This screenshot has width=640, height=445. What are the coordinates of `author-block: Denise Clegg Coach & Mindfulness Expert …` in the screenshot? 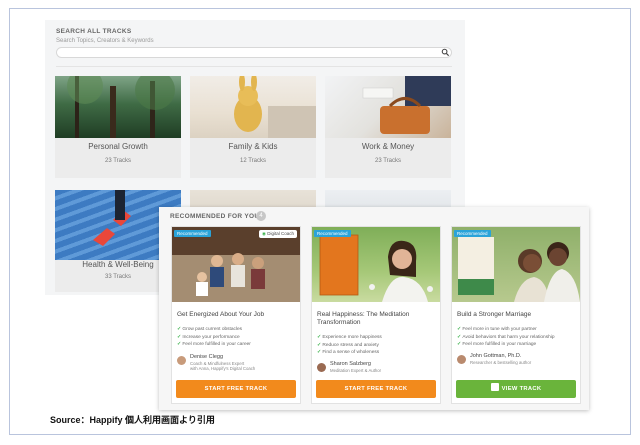 It's located at (238, 363).